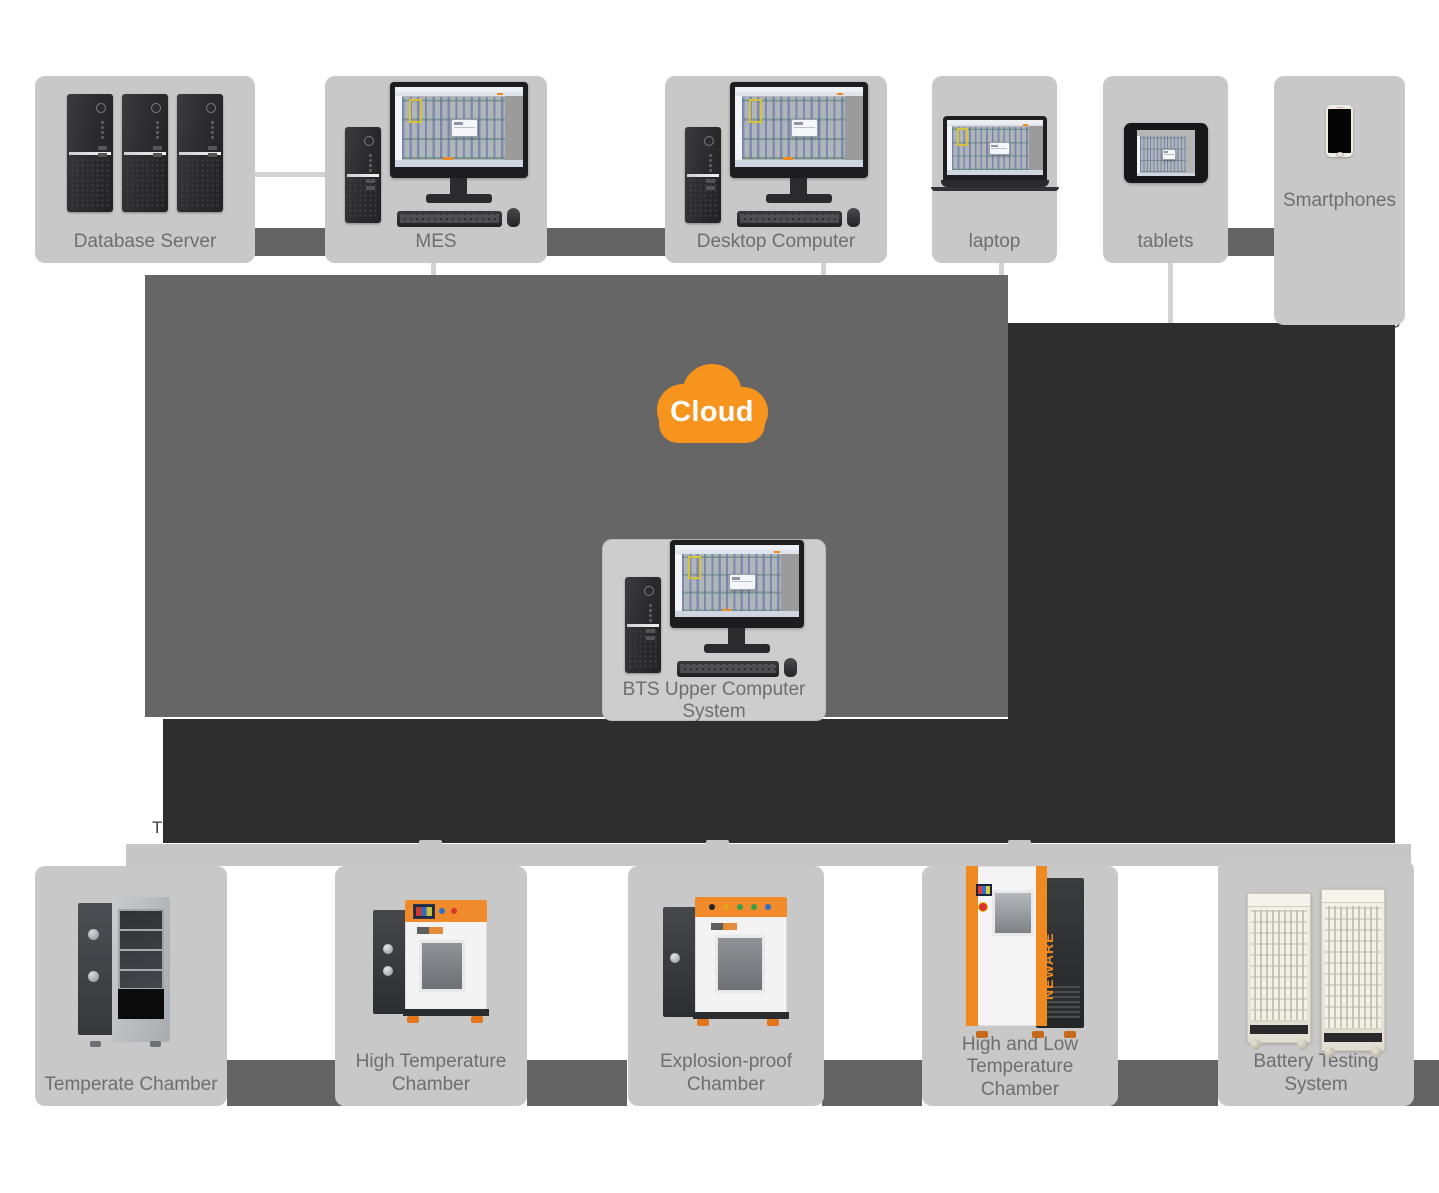 The width and height of the screenshot is (1439, 1193). I want to click on monitor-stand-neck, so click(736, 636).